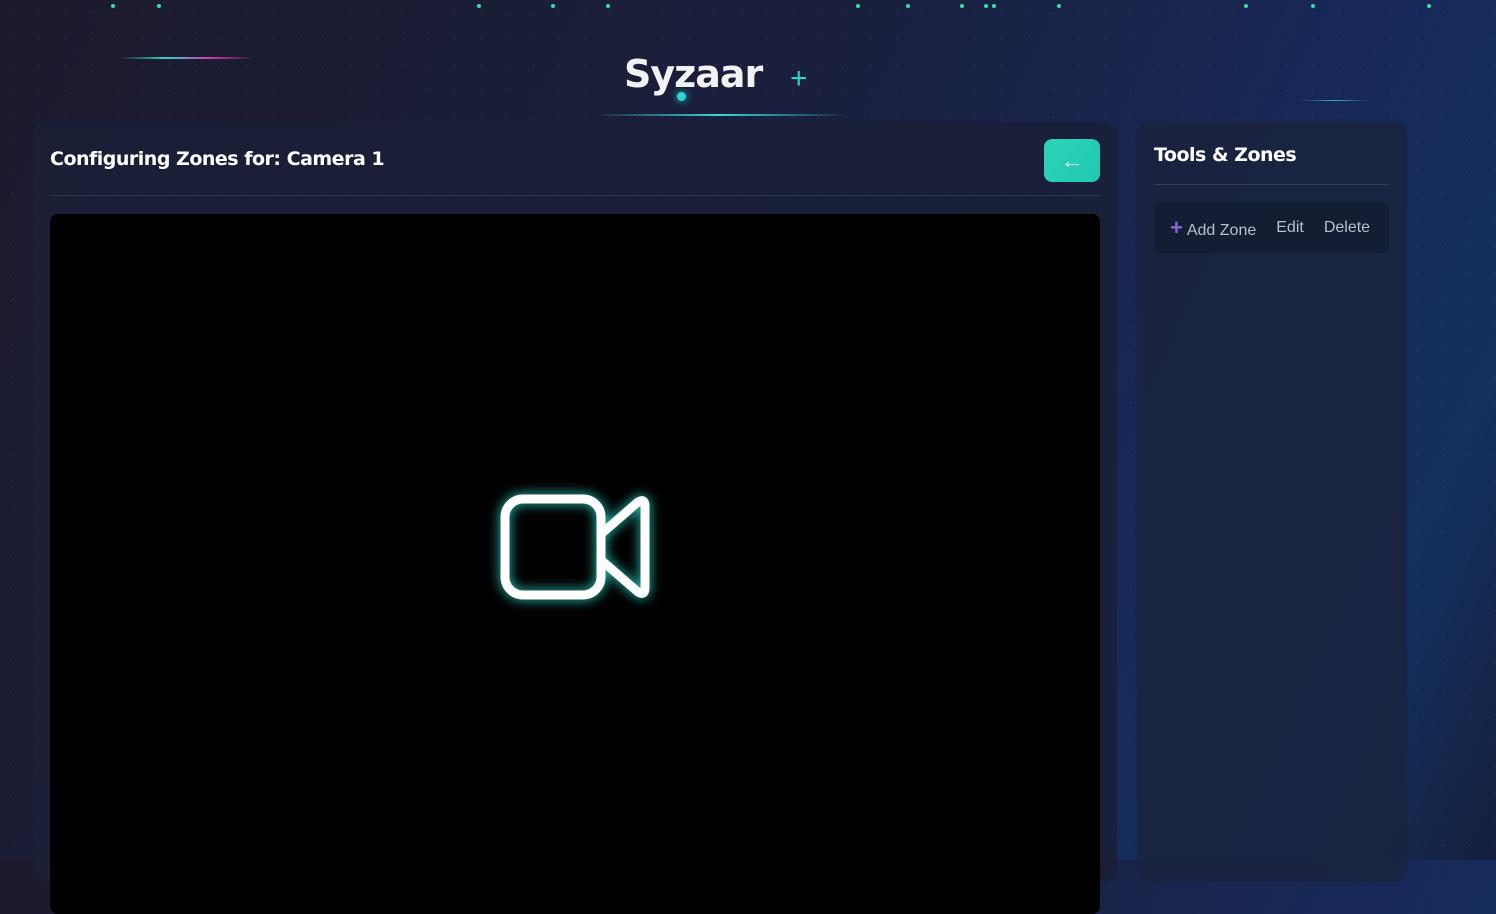 Image resolution: width=1496 pixels, height=914 pixels. Describe the element at coordinates (1347, 228) in the screenshot. I see `delete-button: Delete` at that location.